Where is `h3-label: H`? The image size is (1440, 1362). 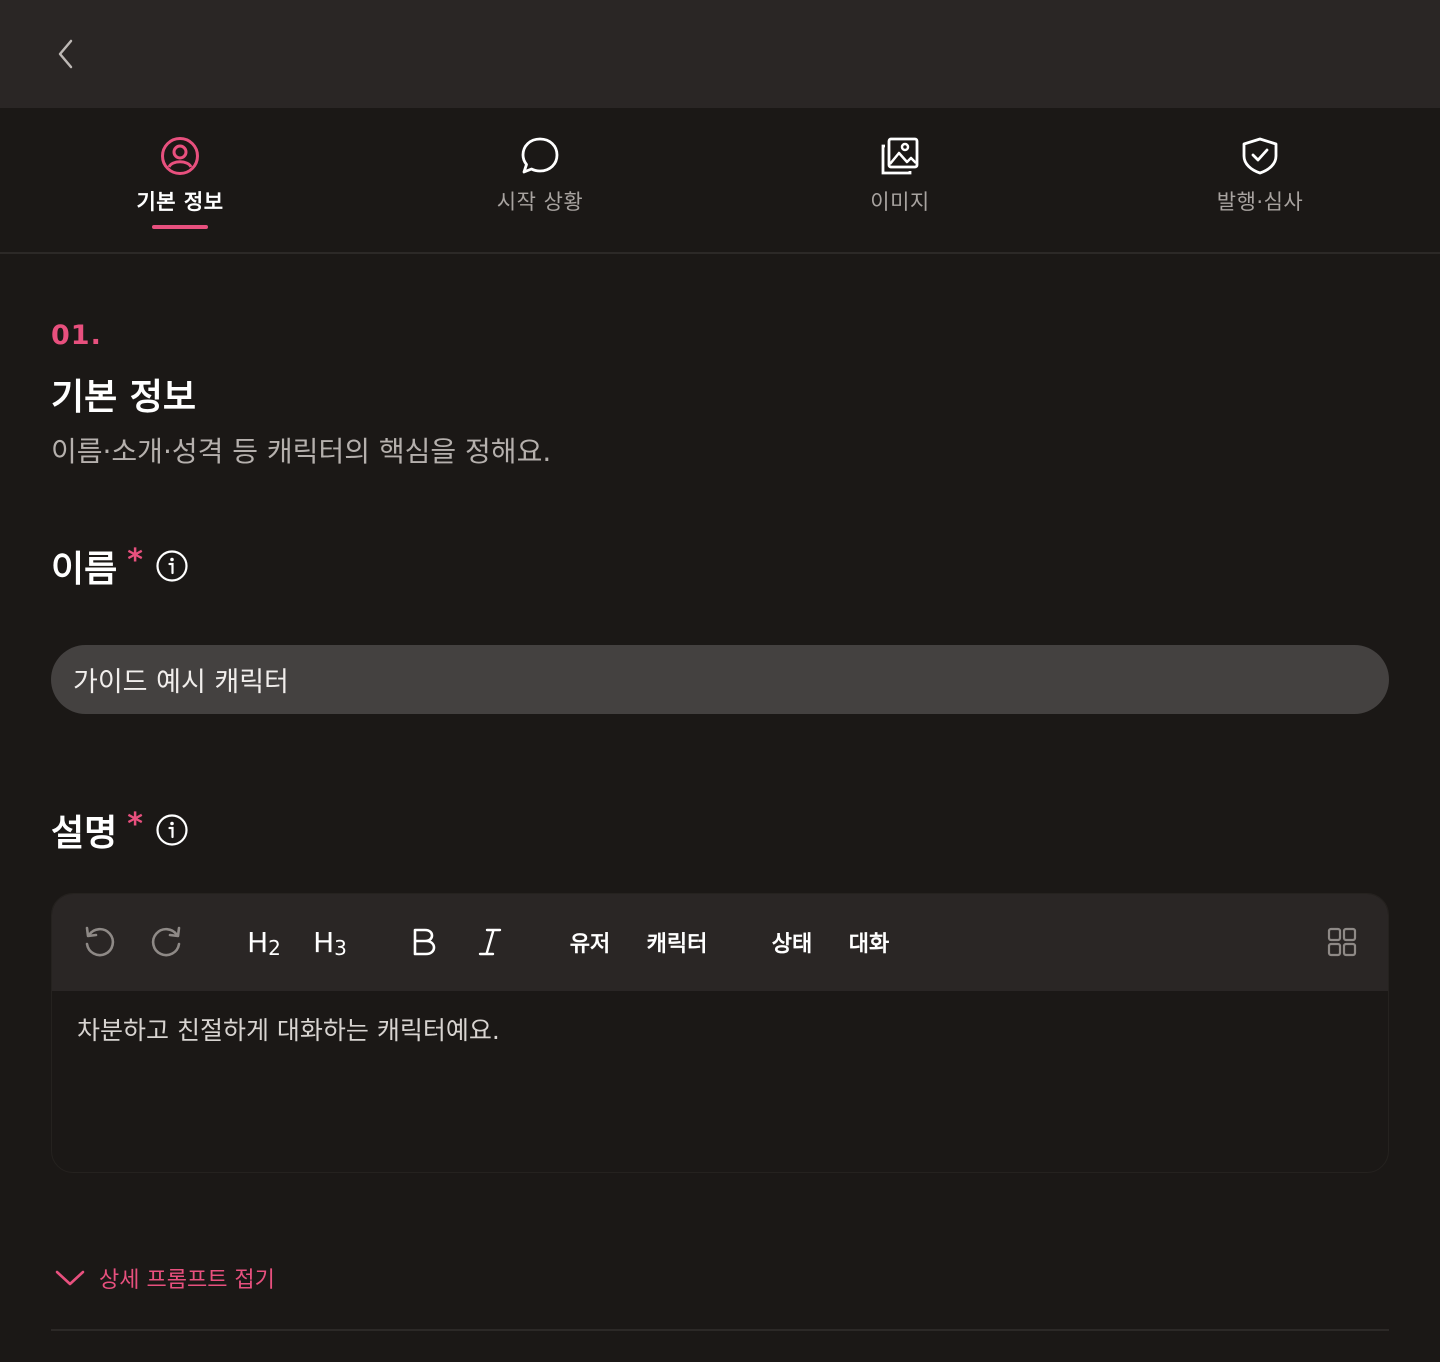 h3-label: H is located at coordinates (324, 942).